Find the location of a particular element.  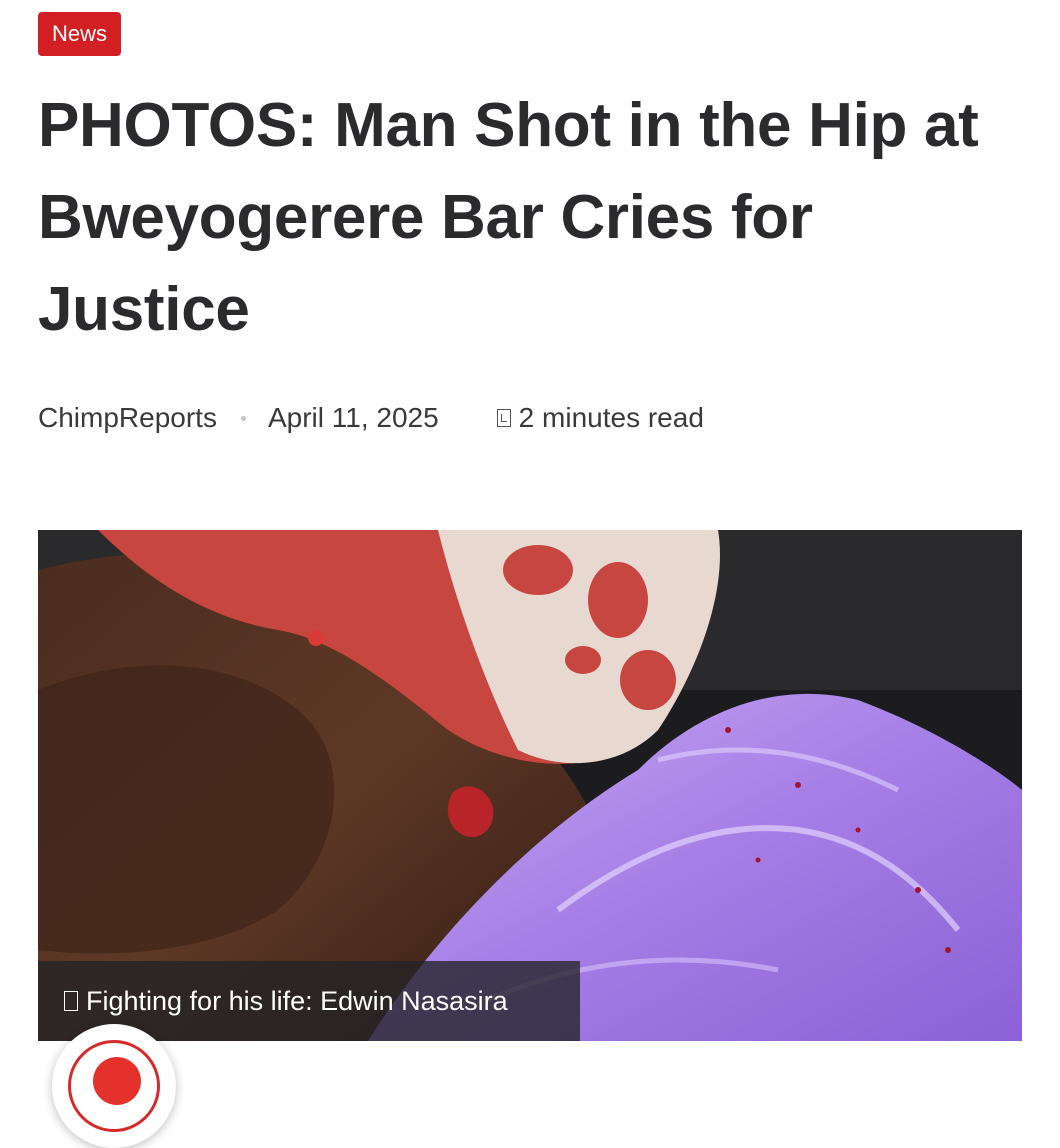

clock-icon is located at coordinates (503, 418).